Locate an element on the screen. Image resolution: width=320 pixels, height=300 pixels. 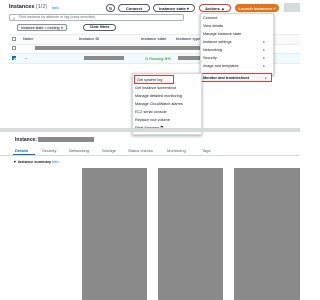
tab-storage: Storage is located at coordinates (109, 150).